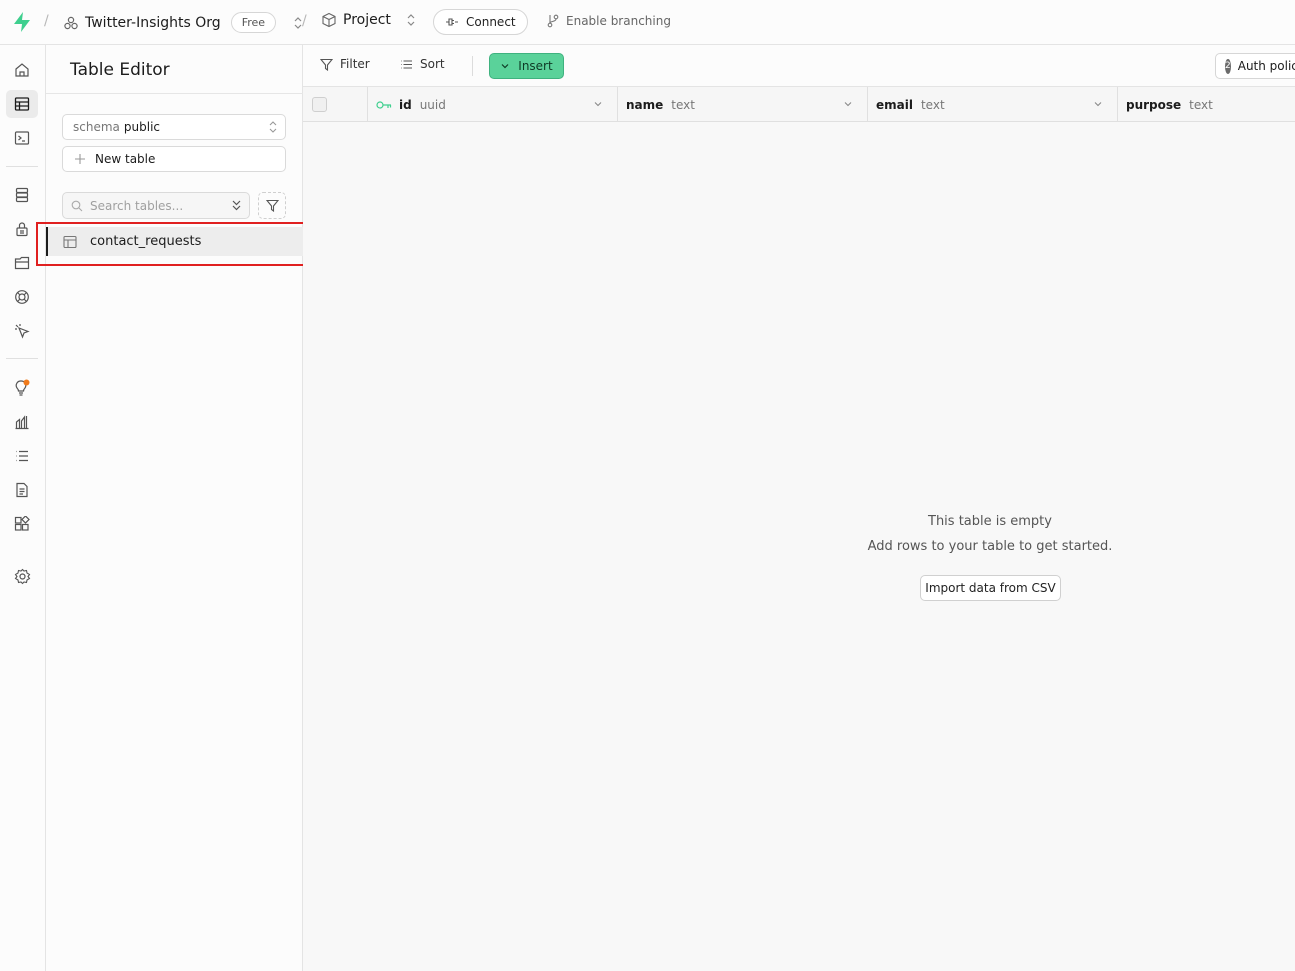 The width and height of the screenshot is (1295, 971). I want to click on auth-lock-icon, so click(22, 229).